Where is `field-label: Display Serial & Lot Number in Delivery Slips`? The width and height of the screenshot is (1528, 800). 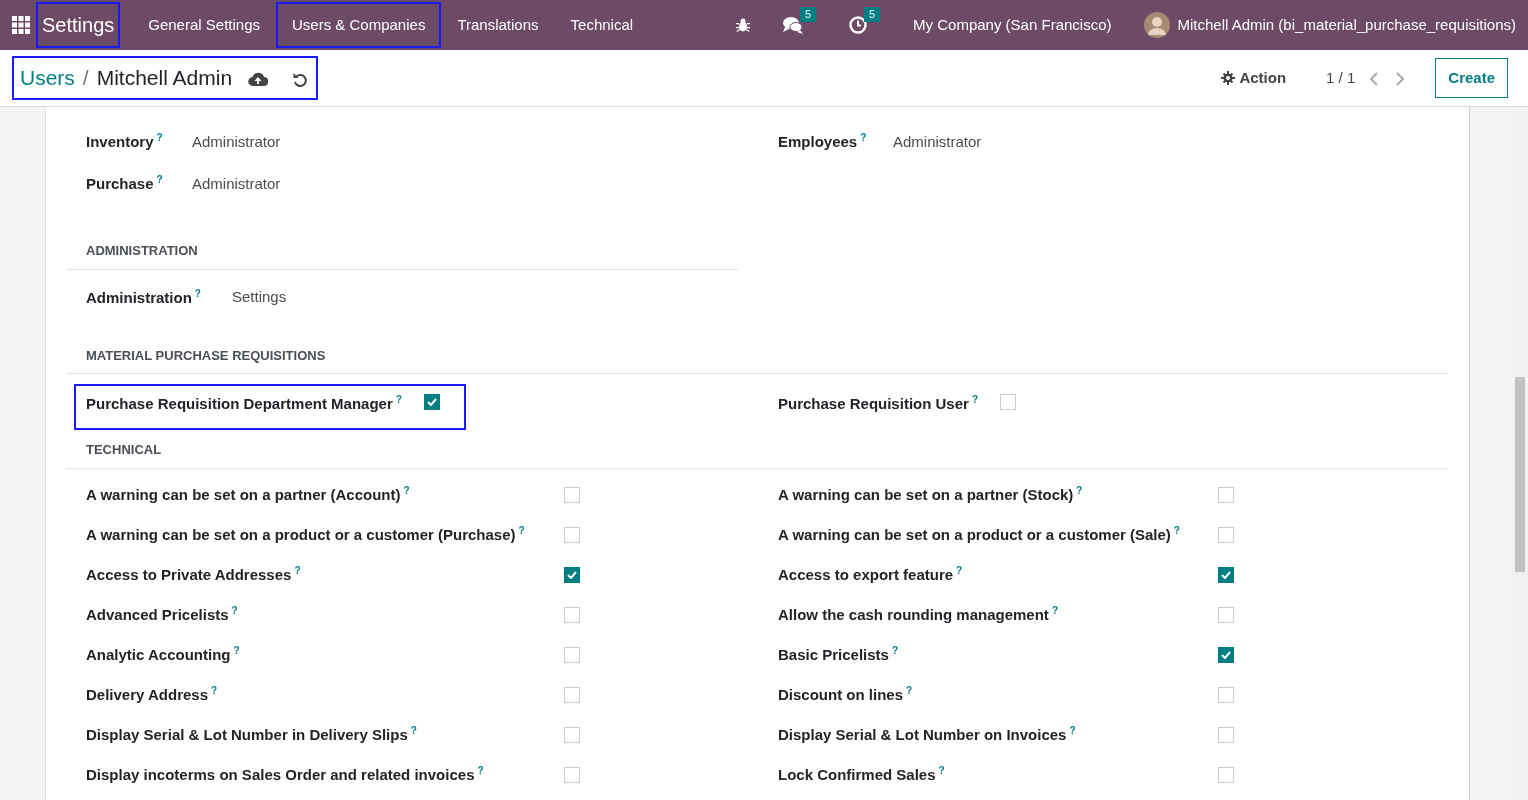
field-label: Display Serial & Lot Number in Delivery Slips is located at coordinates (247, 734).